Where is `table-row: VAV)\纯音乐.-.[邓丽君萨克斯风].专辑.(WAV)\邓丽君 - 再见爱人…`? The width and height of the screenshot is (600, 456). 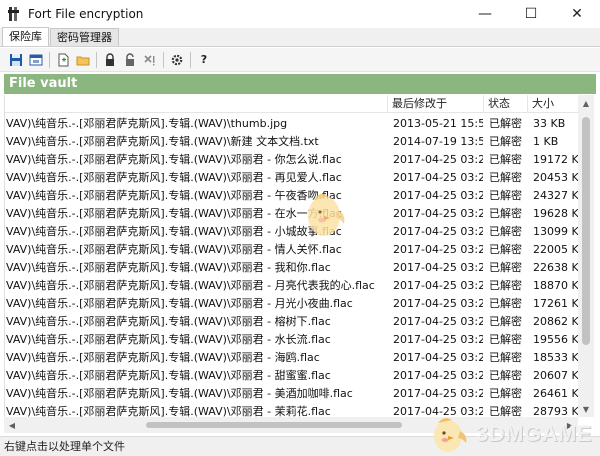
table-row: VAV)\纯音乐.-.[邓丽君萨克斯风].专辑.(WAV)\邓丽君 - 再见爱人… is located at coordinates (292, 178).